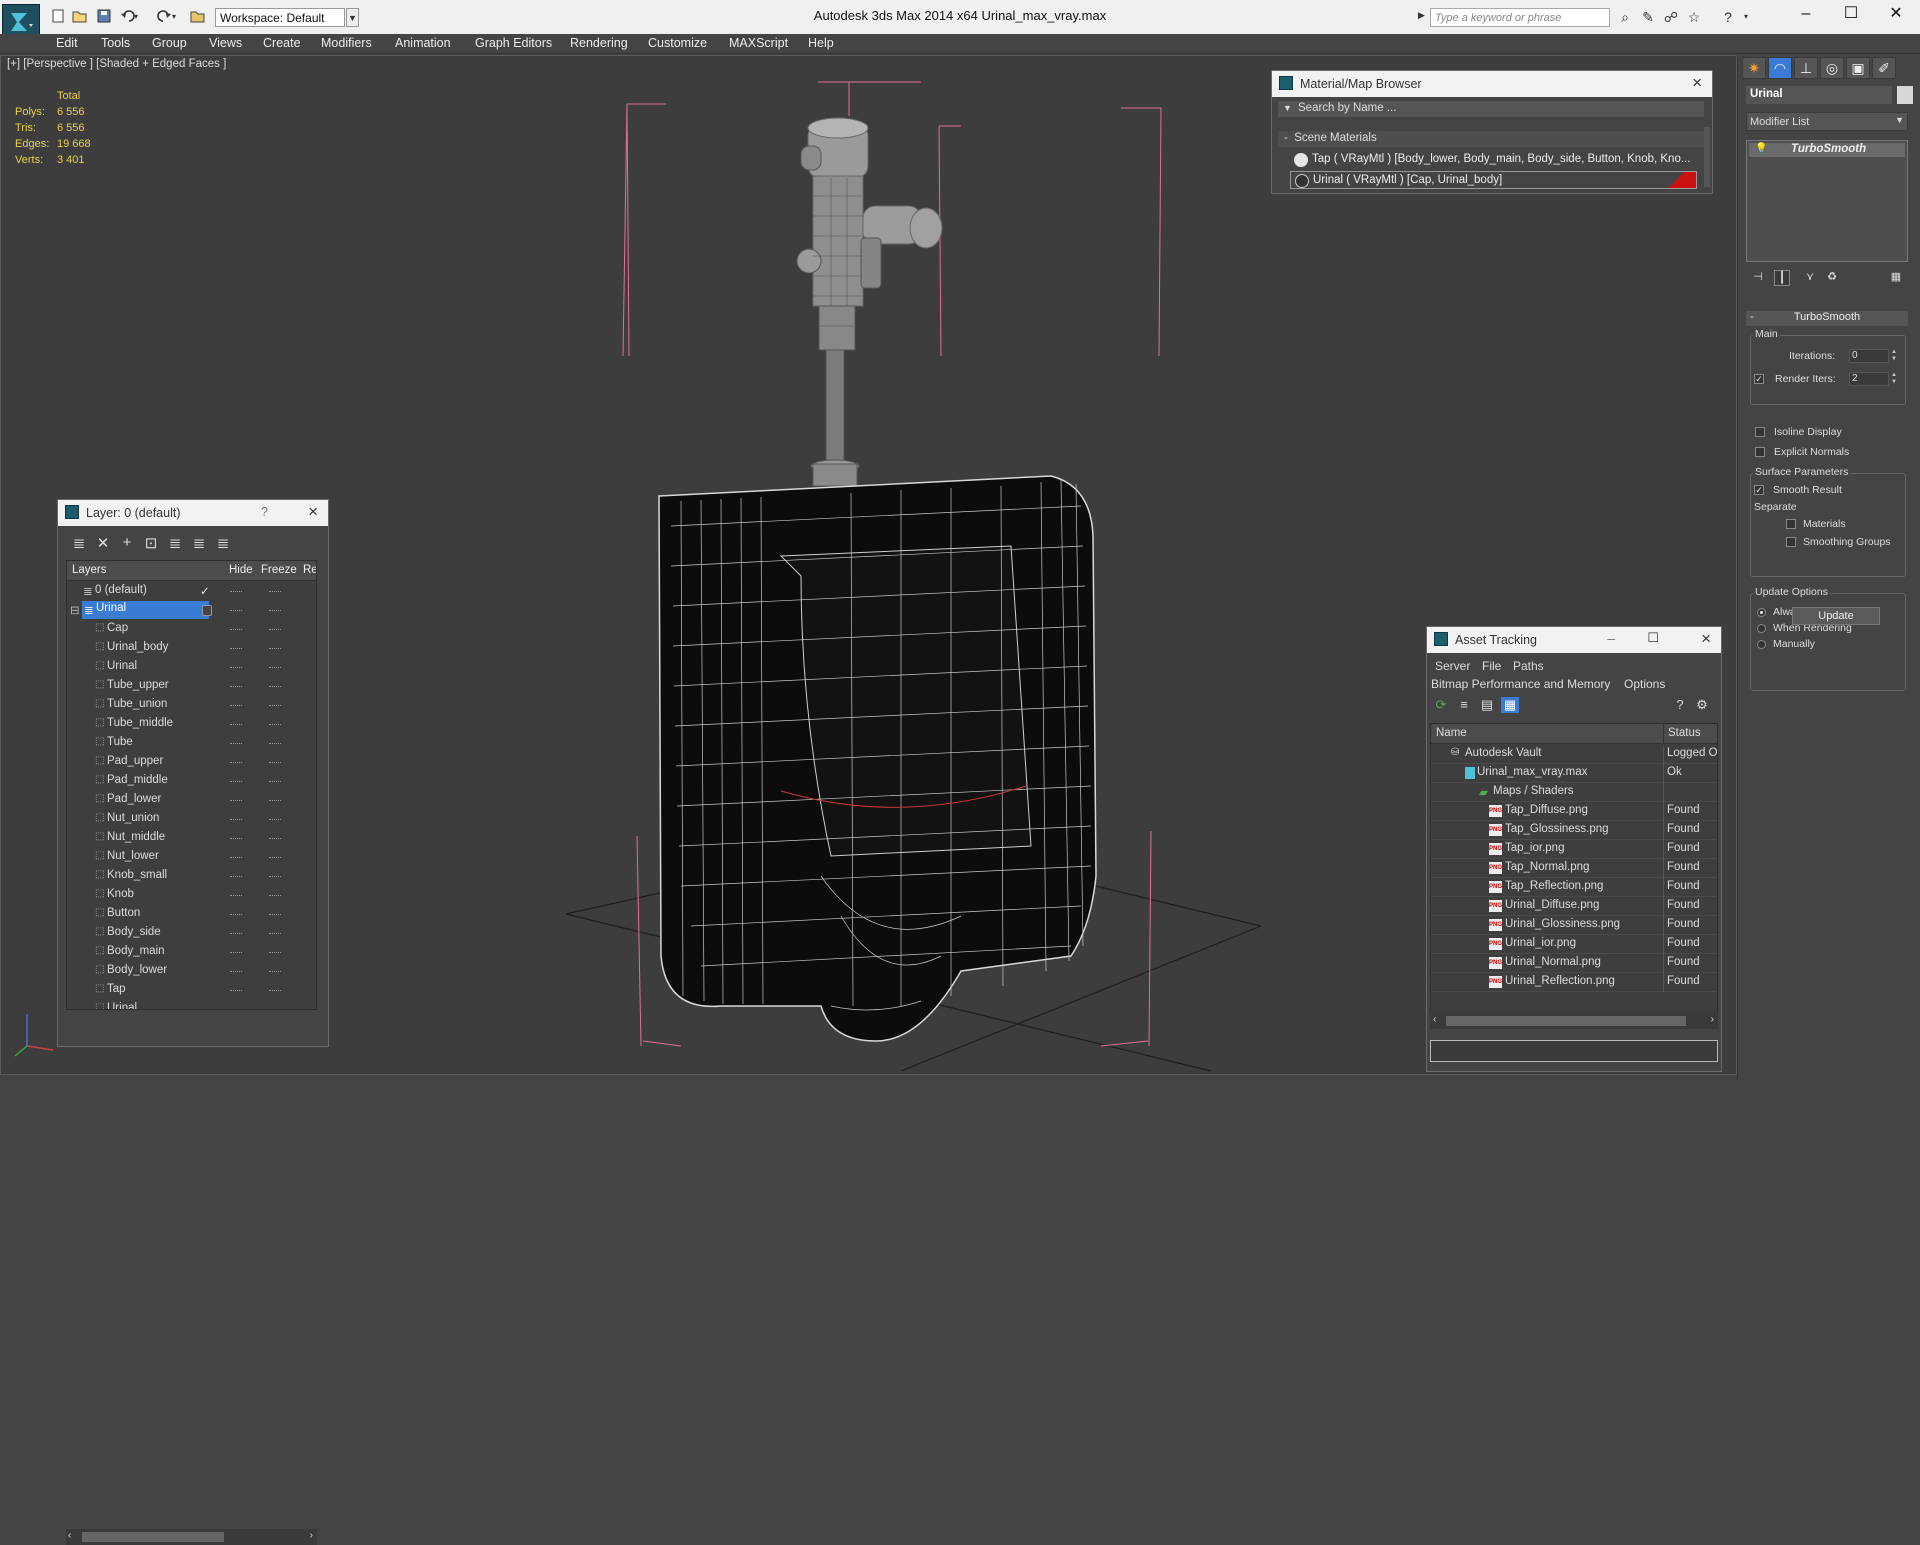 The image size is (1920, 1545). Describe the element at coordinates (1782, 278) in the screenshot. I see `show-end-result-icon: ┃` at that location.